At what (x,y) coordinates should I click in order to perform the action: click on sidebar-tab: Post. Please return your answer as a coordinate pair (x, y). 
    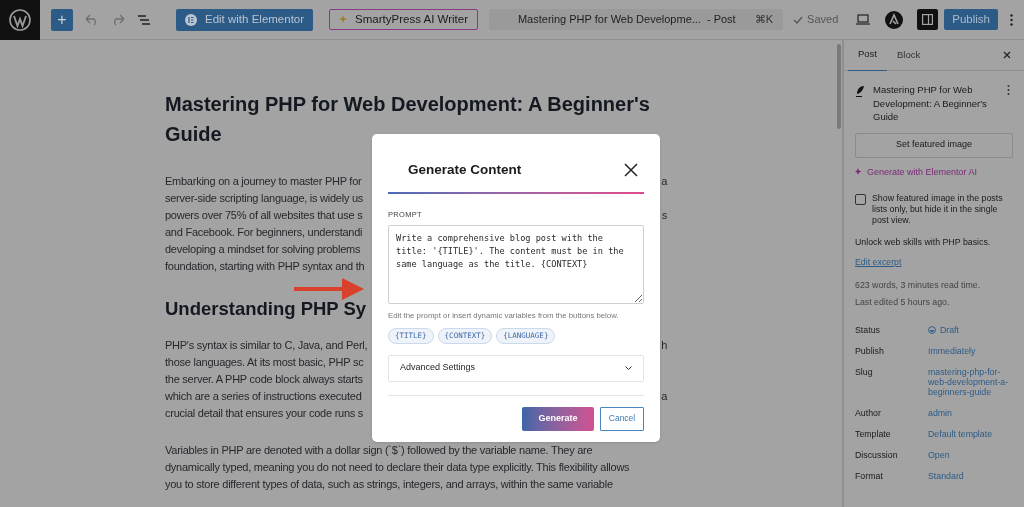
    Looking at the image, I should click on (867, 55).